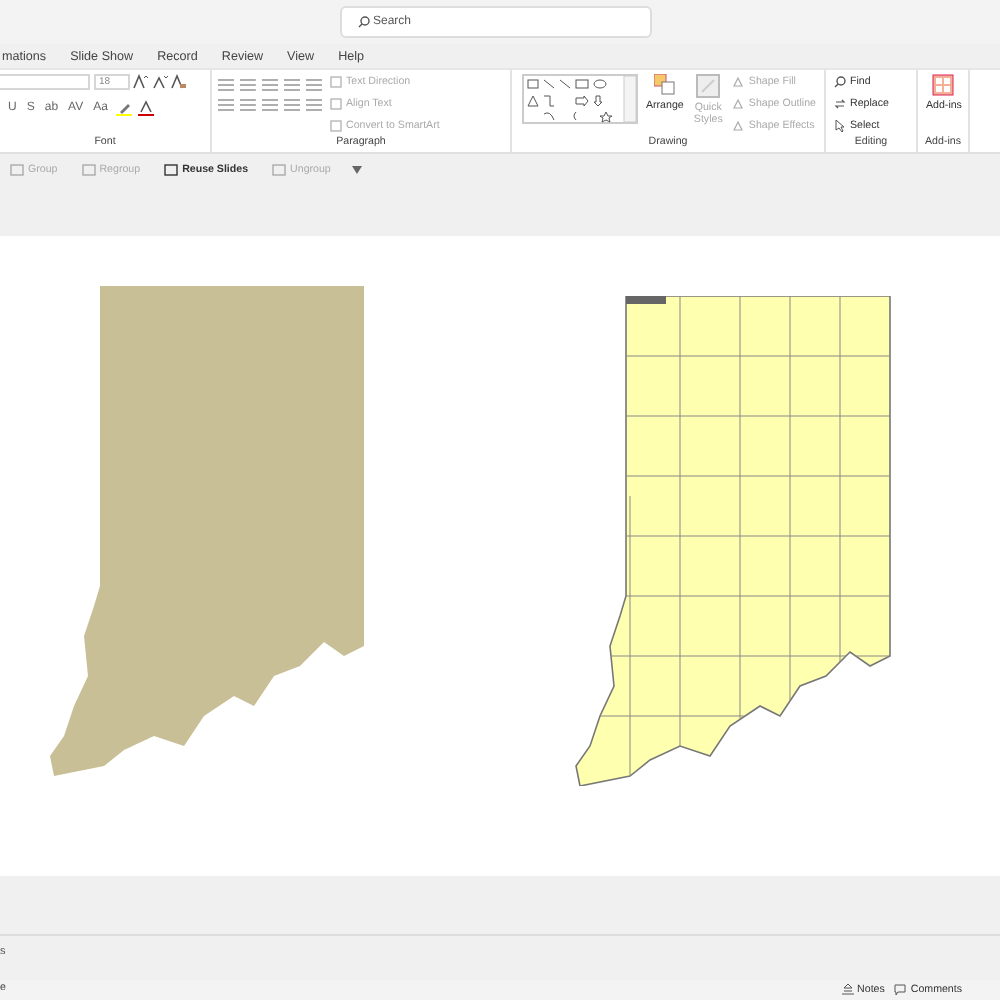 The image size is (1000, 1000). I want to click on highlighter-icon, so click(123, 108).